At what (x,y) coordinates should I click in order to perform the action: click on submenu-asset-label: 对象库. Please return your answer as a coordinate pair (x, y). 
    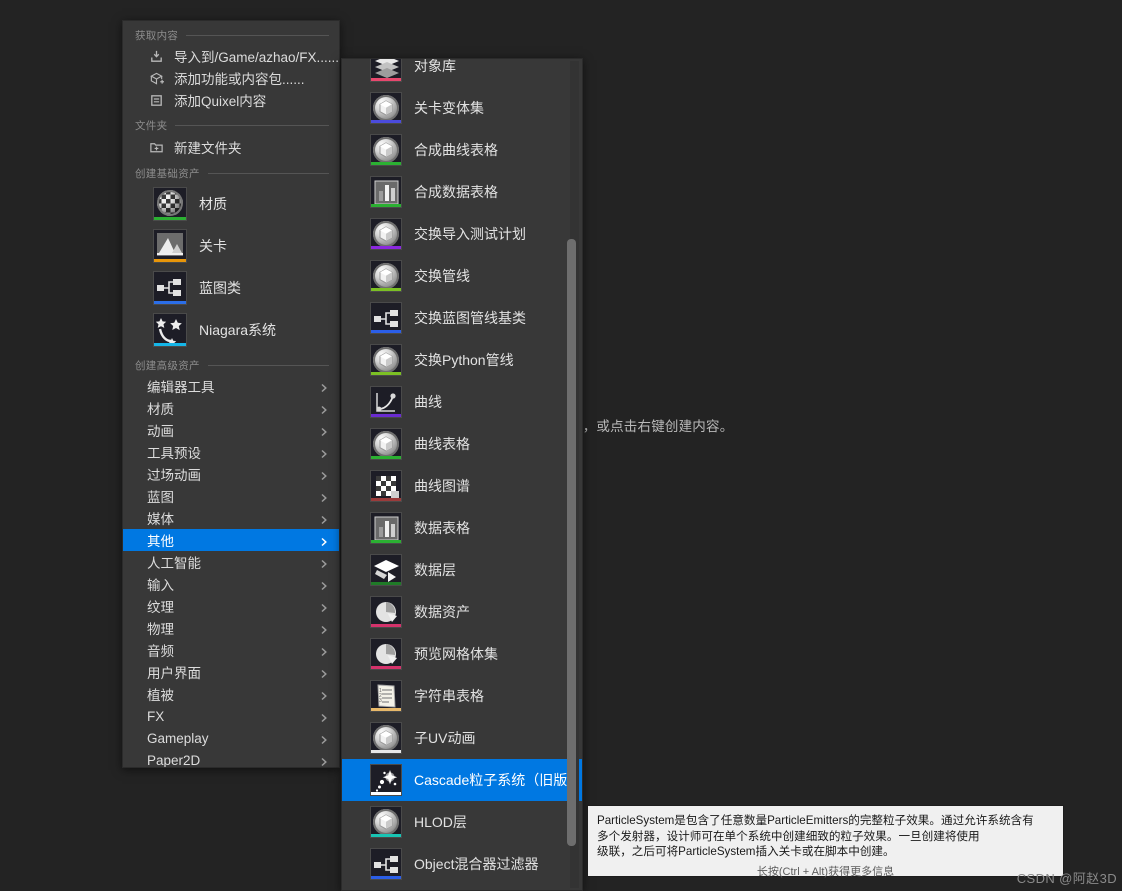
    Looking at the image, I should click on (435, 66).